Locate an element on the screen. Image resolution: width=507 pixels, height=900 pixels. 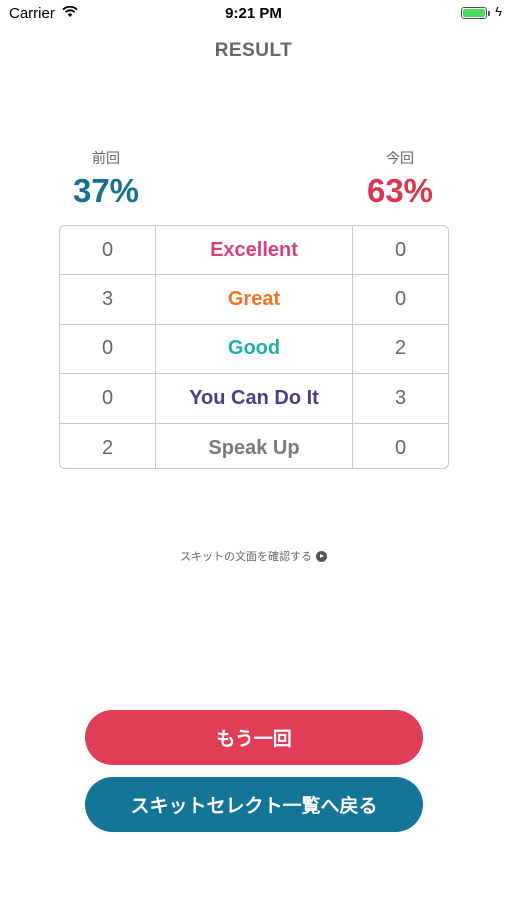
battery-icon is located at coordinates (474, 13).